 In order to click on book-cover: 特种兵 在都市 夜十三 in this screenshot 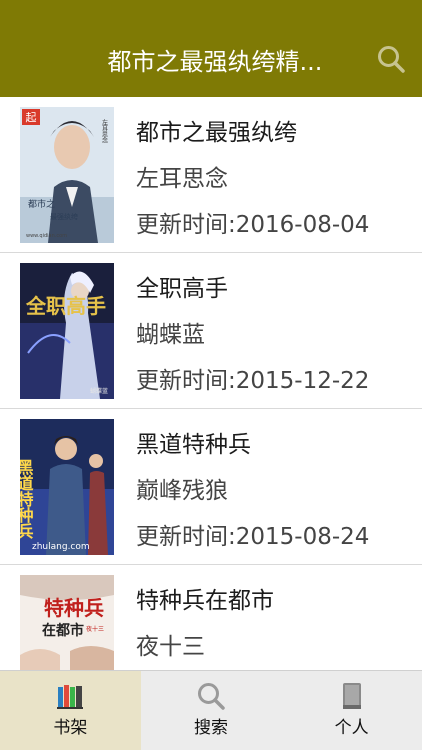, I will do `click(67, 622)`.